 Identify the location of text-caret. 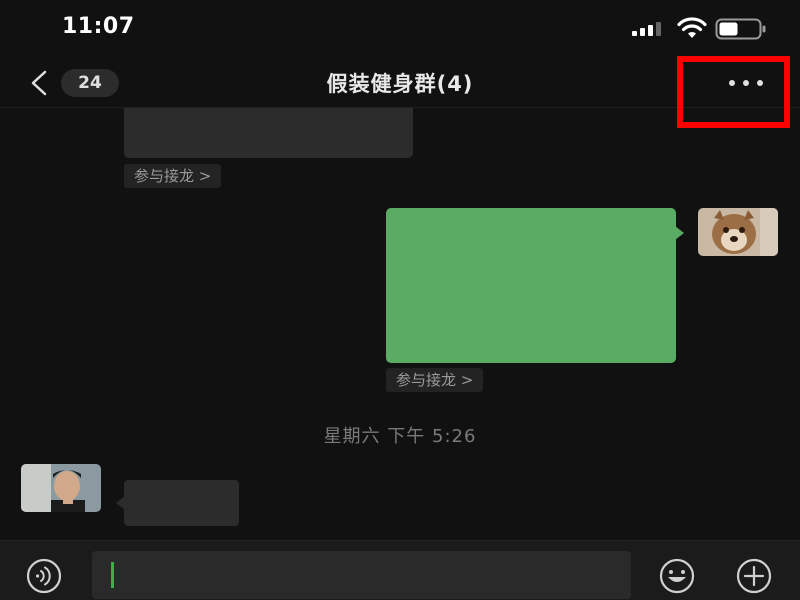
(112, 575).